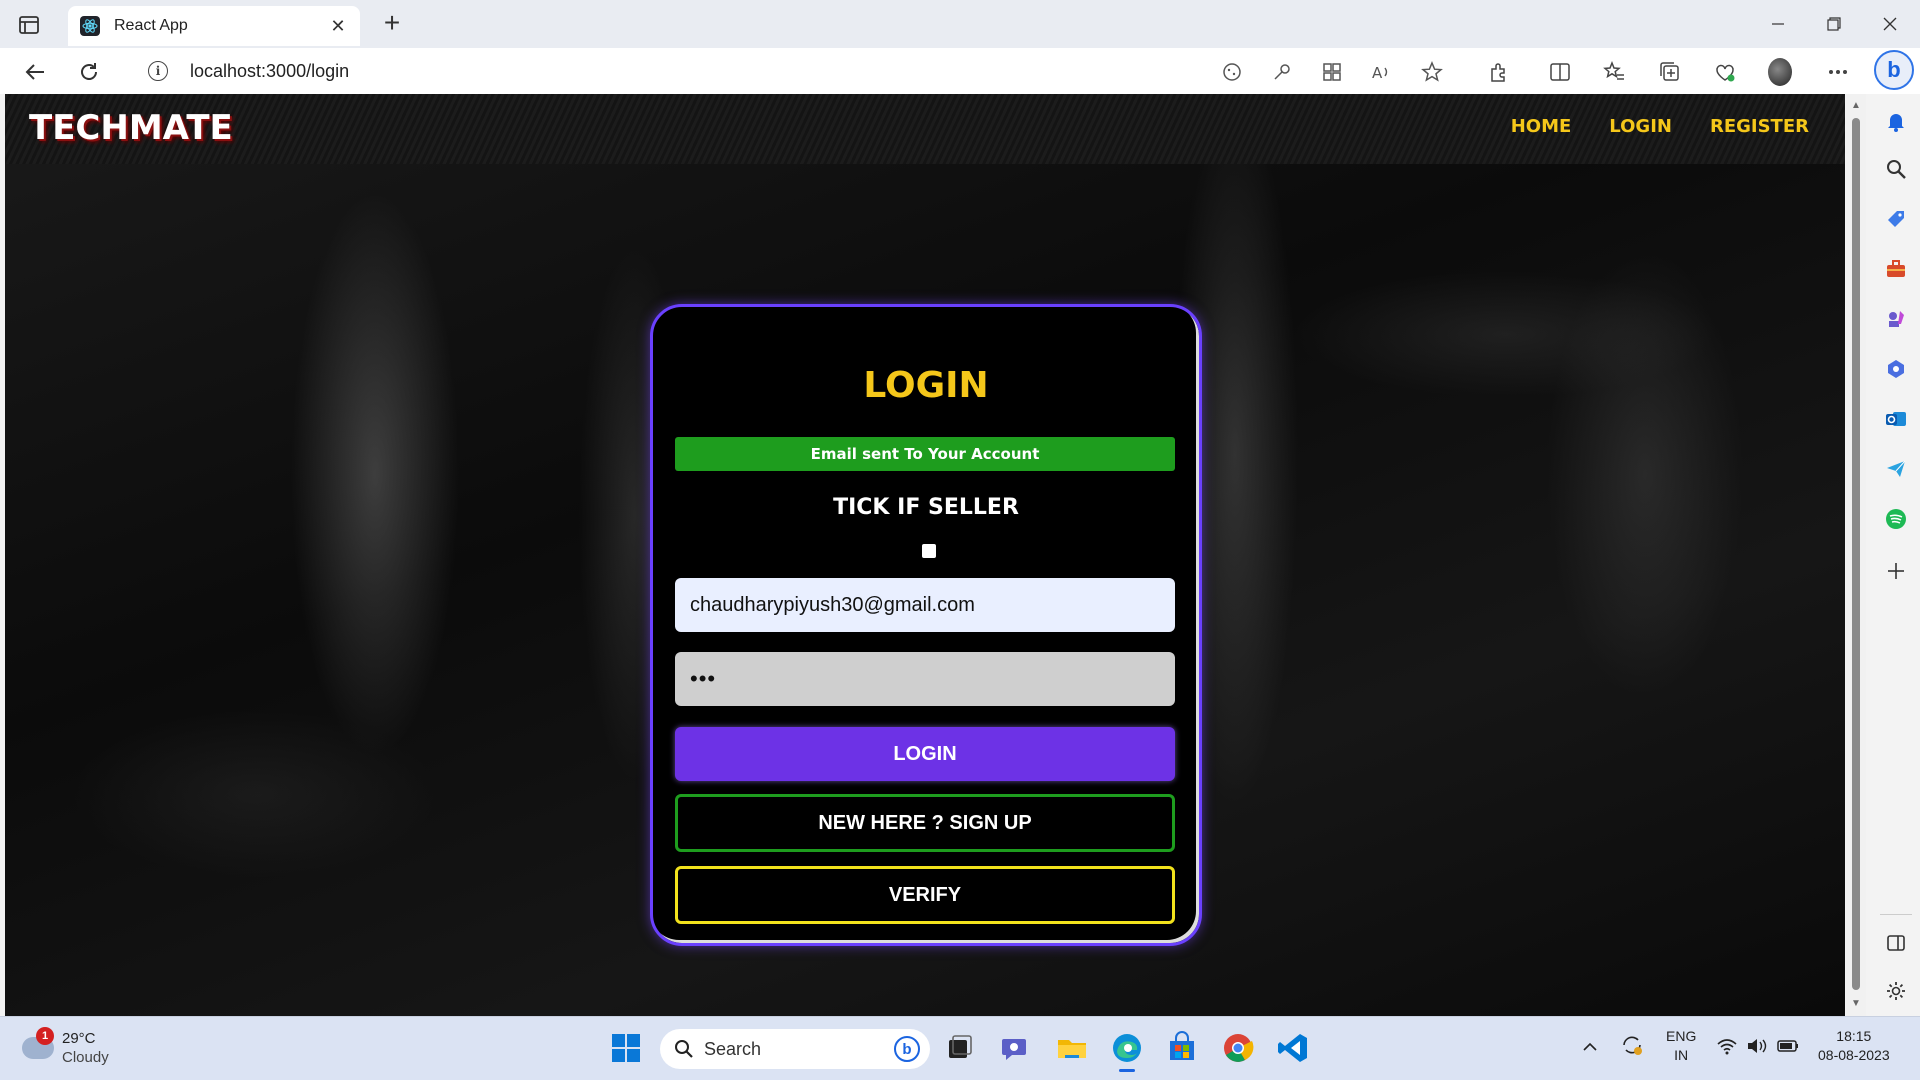 The width and height of the screenshot is (1920, 1080). Describe the element at coordinates (684, 1049) in the screenshot. I see `taskbar-search-icon` at that location.